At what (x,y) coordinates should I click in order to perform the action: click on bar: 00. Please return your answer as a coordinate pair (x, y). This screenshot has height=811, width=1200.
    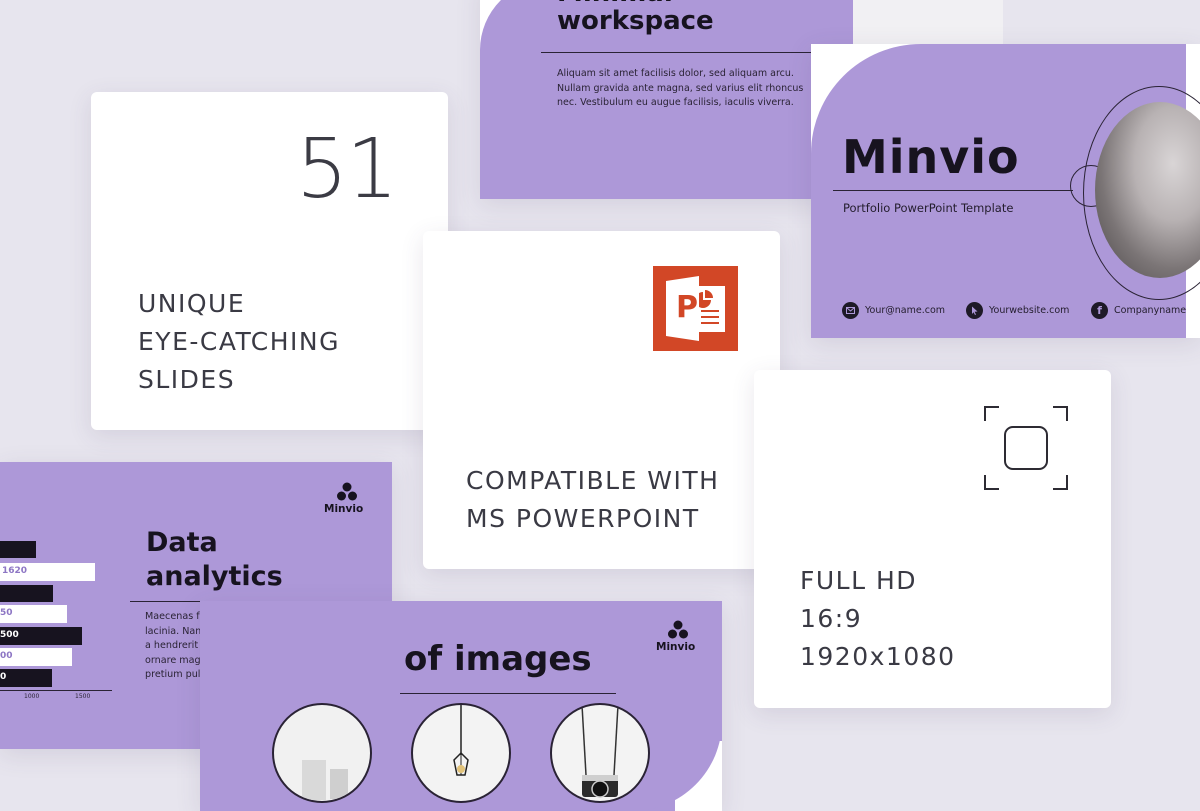
    Looking at the image, I should click on (36, 657).